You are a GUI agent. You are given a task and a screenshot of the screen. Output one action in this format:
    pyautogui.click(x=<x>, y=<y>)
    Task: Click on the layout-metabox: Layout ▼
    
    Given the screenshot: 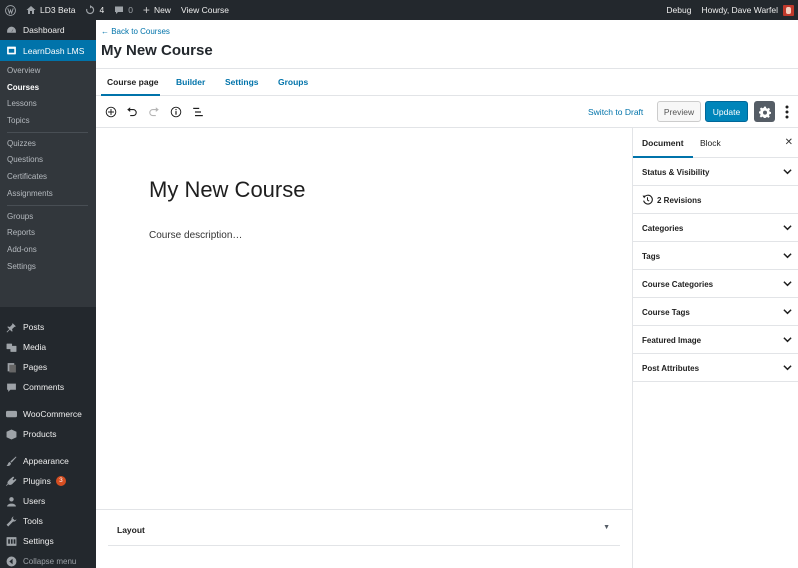 What is the action you would take?
    pyautogui.click(x=364, y=528)
    